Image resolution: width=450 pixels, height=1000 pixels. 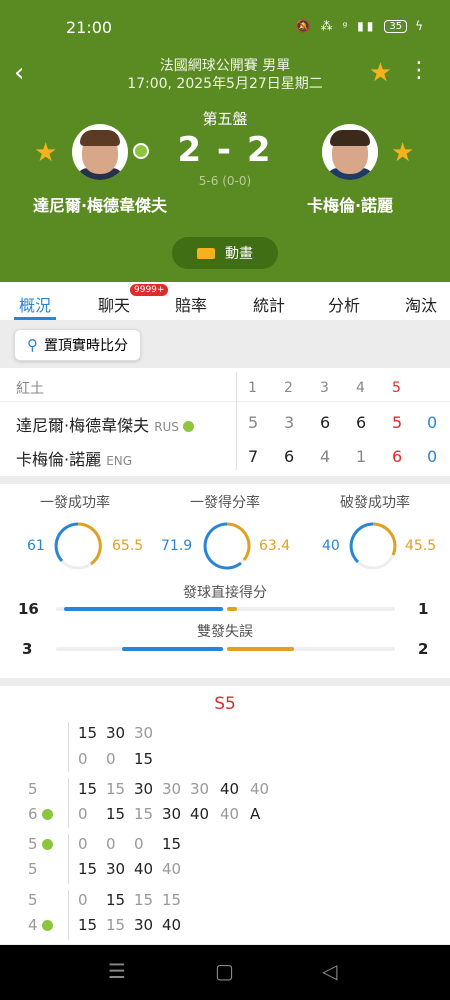 I want to click on battery-icon: 35, so click(x=396, y=26).